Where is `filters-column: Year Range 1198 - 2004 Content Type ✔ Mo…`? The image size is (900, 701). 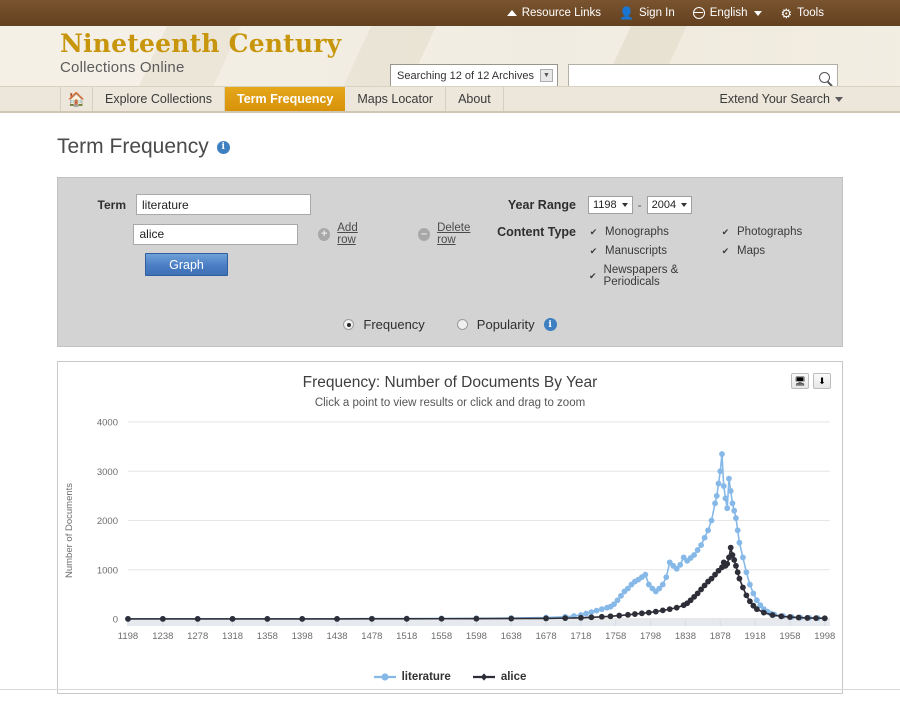 filters-column: Year Range 1198 - 2004 Content Type ✔ Mo… is located at coordinates (645, 246).